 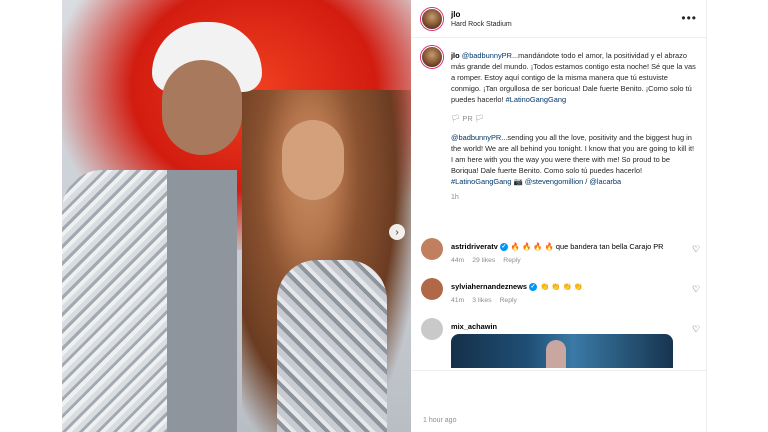 I want to click on avatar, so click(x=432, y=19).